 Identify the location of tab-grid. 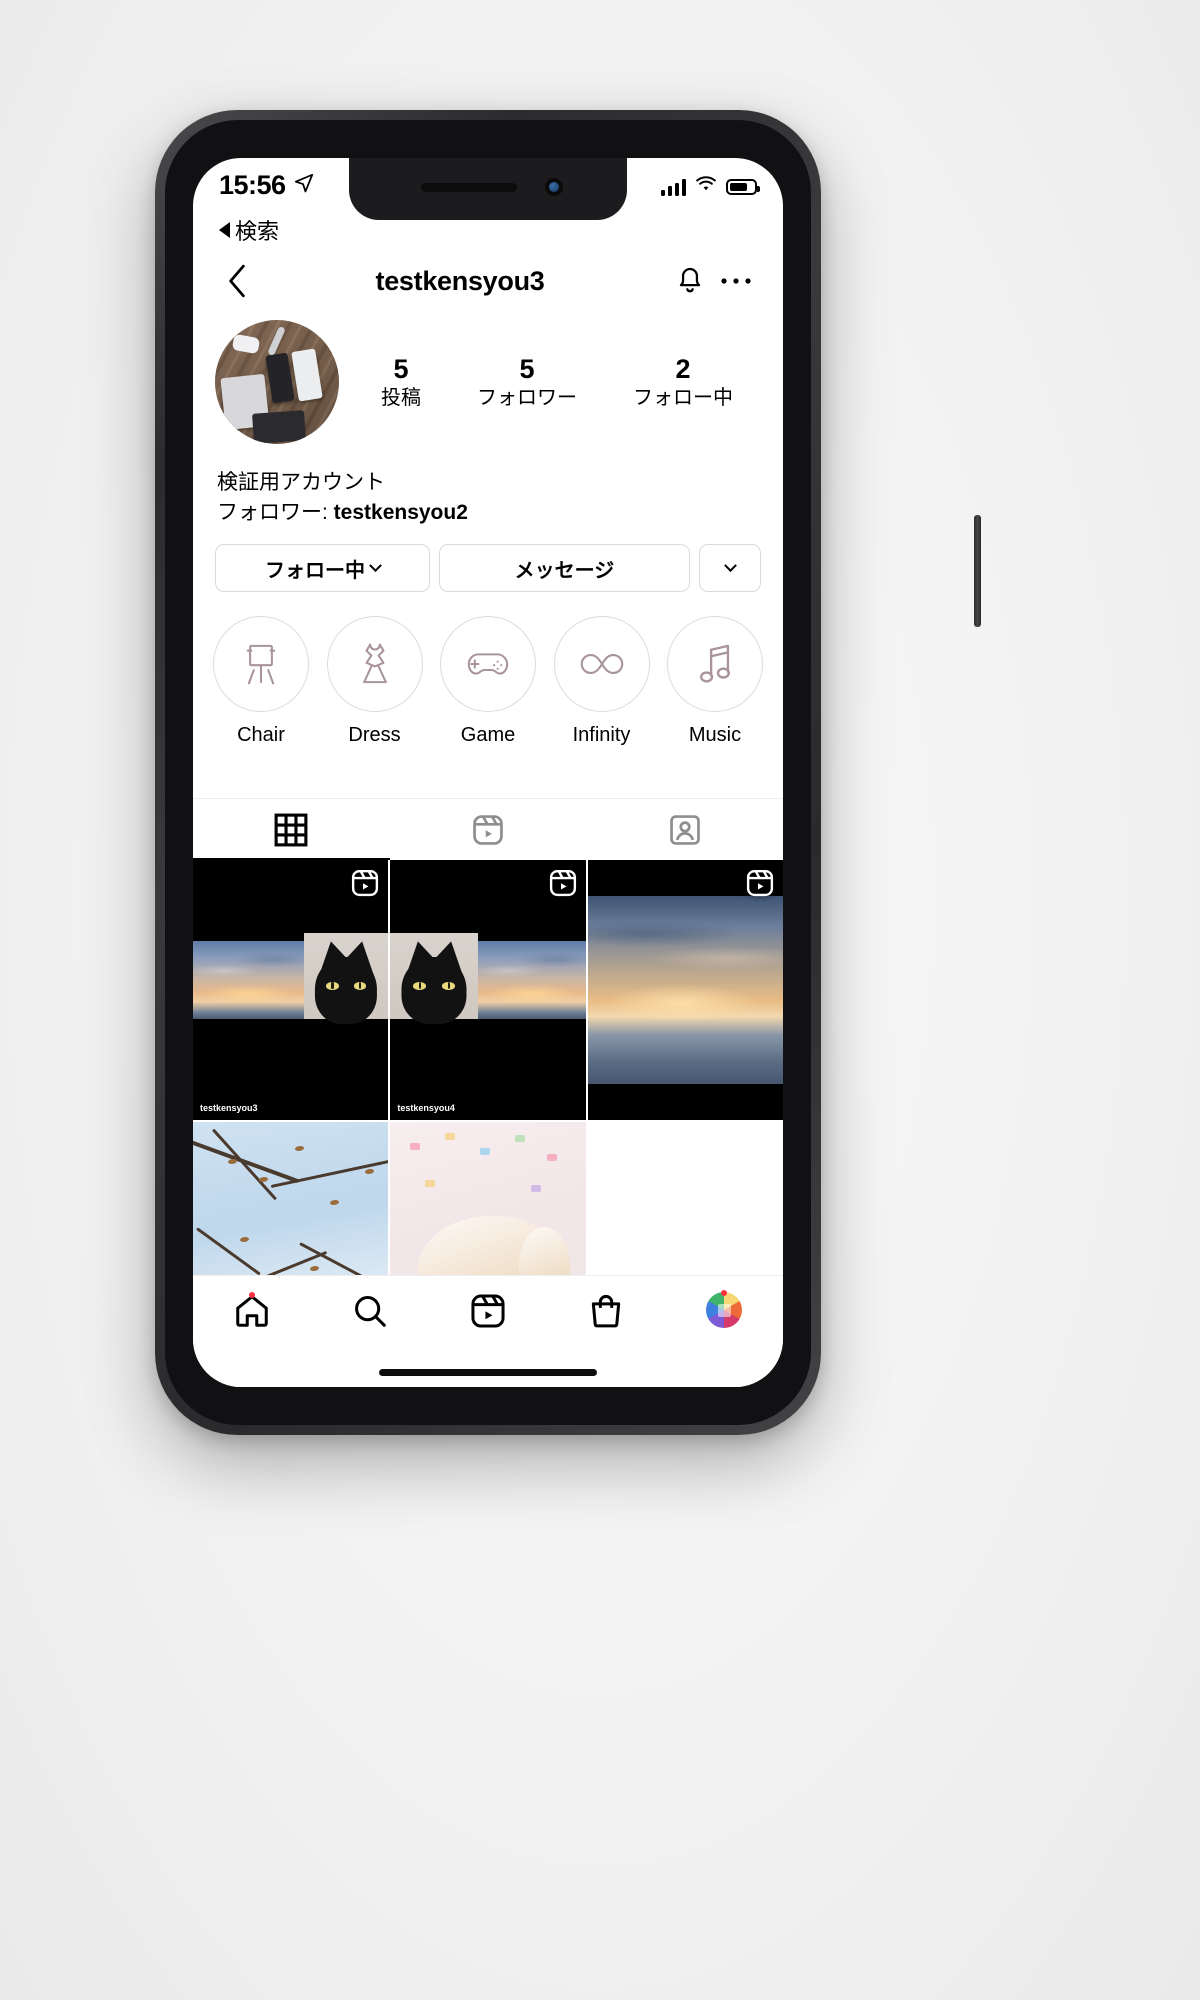
(291, 829).